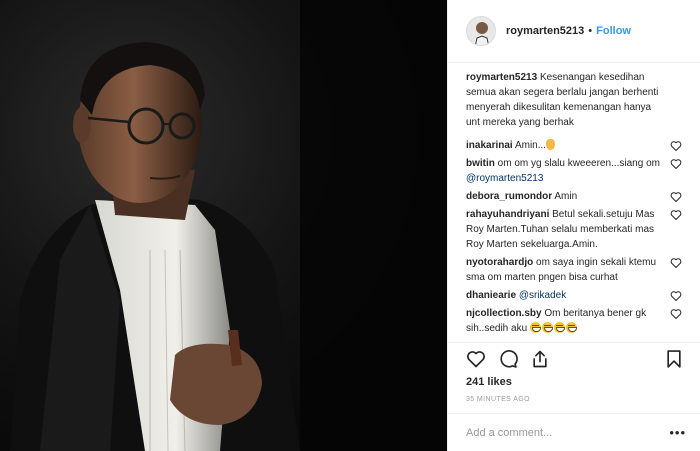 Image resolution: width=700 pixels, height=451 pixels. I want to click on add-comment-input, so click(568, 432).